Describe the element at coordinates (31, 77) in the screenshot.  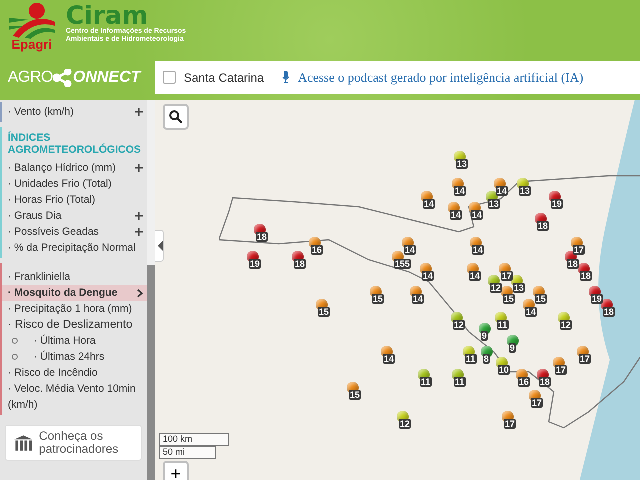
I see `brand-text: AGRO` at that location.